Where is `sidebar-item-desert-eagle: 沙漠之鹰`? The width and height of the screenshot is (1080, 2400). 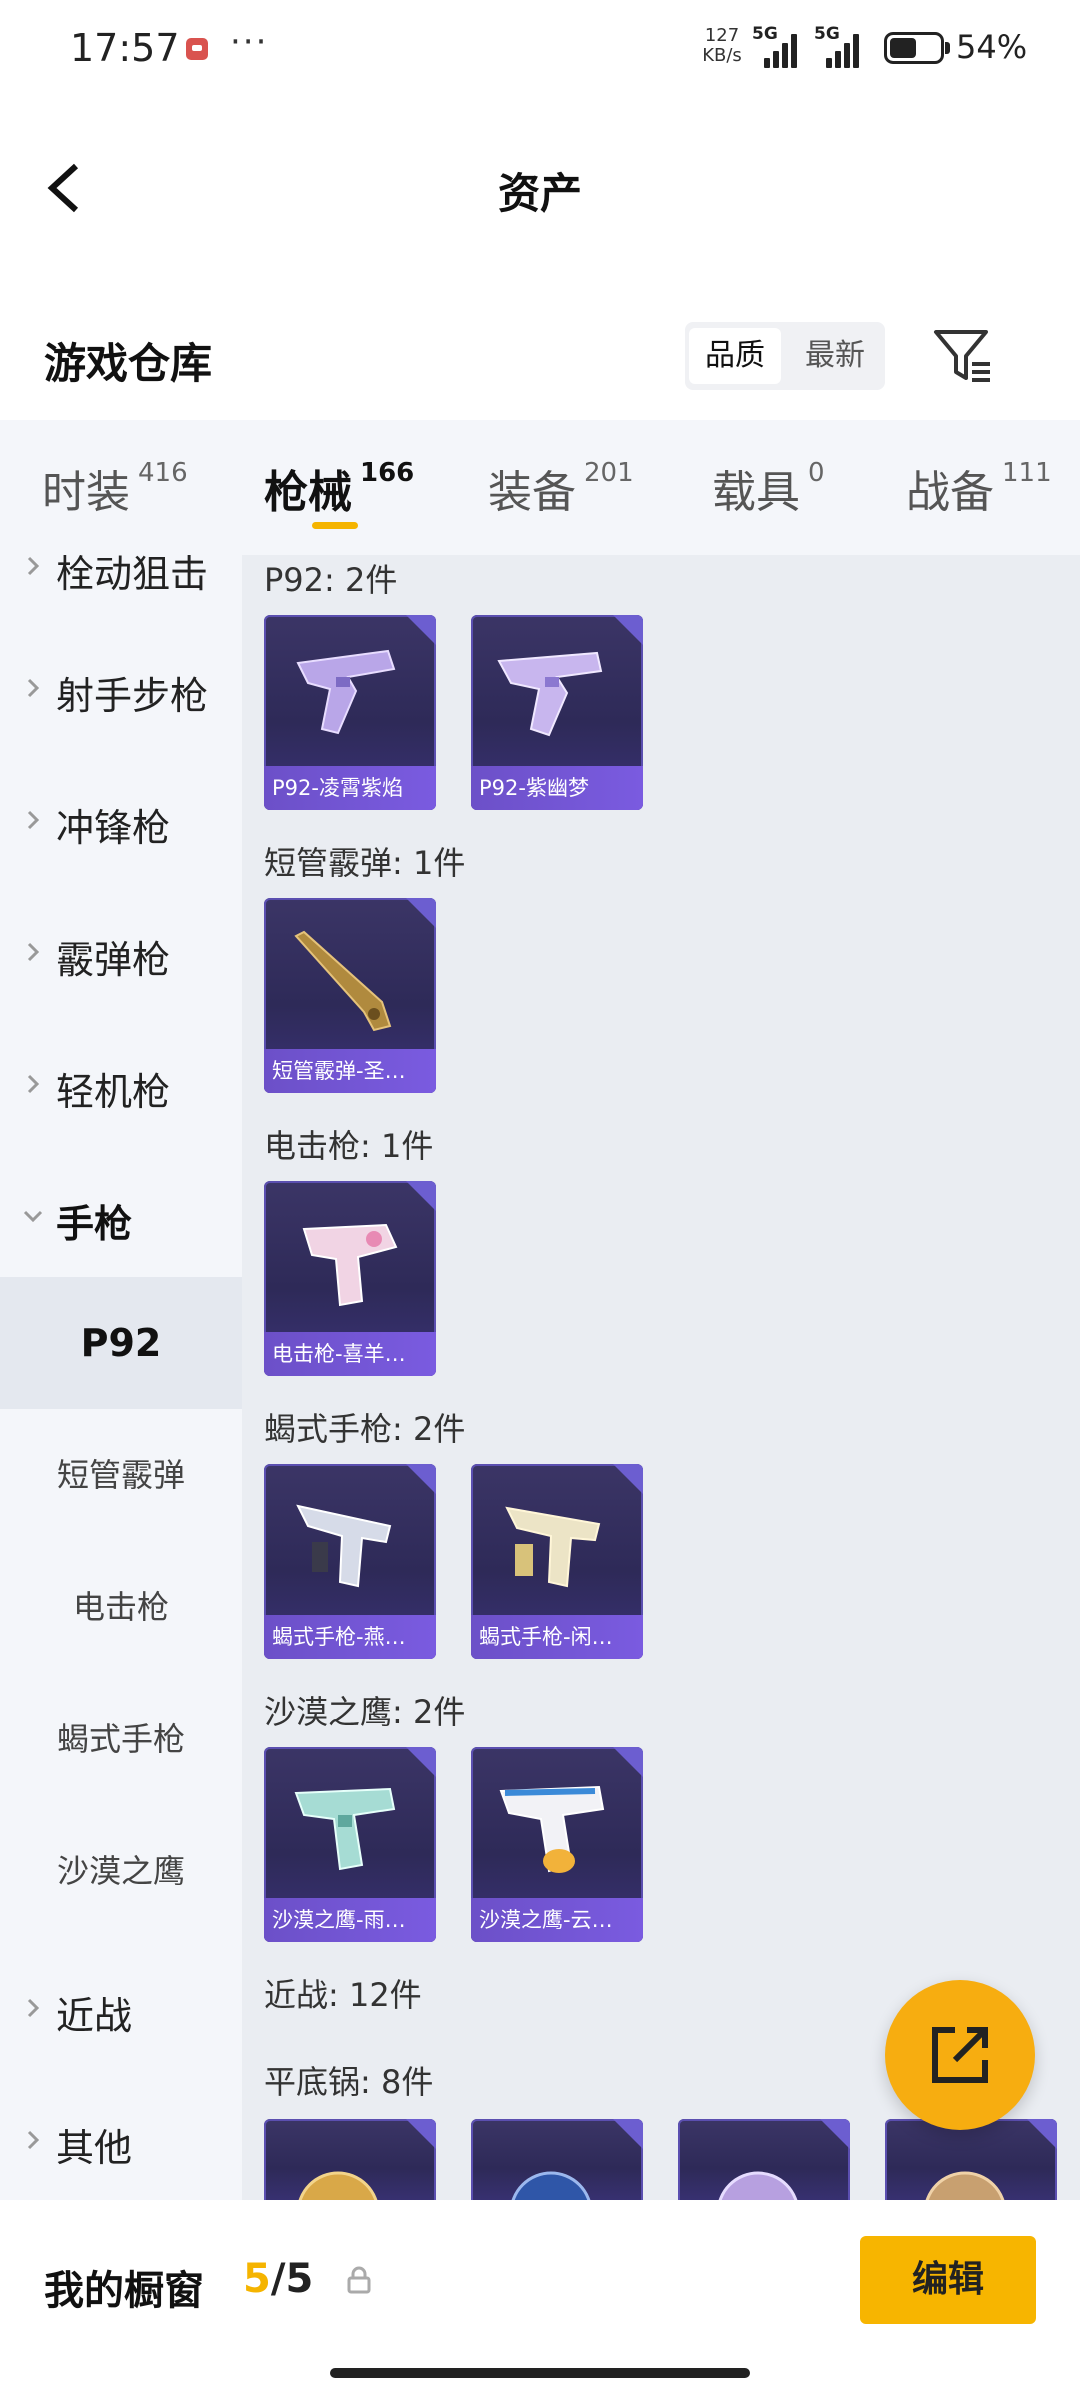 sidebar-item-desert-eagle: 沙漠之鹰 is located at coordinates (121, 1871).